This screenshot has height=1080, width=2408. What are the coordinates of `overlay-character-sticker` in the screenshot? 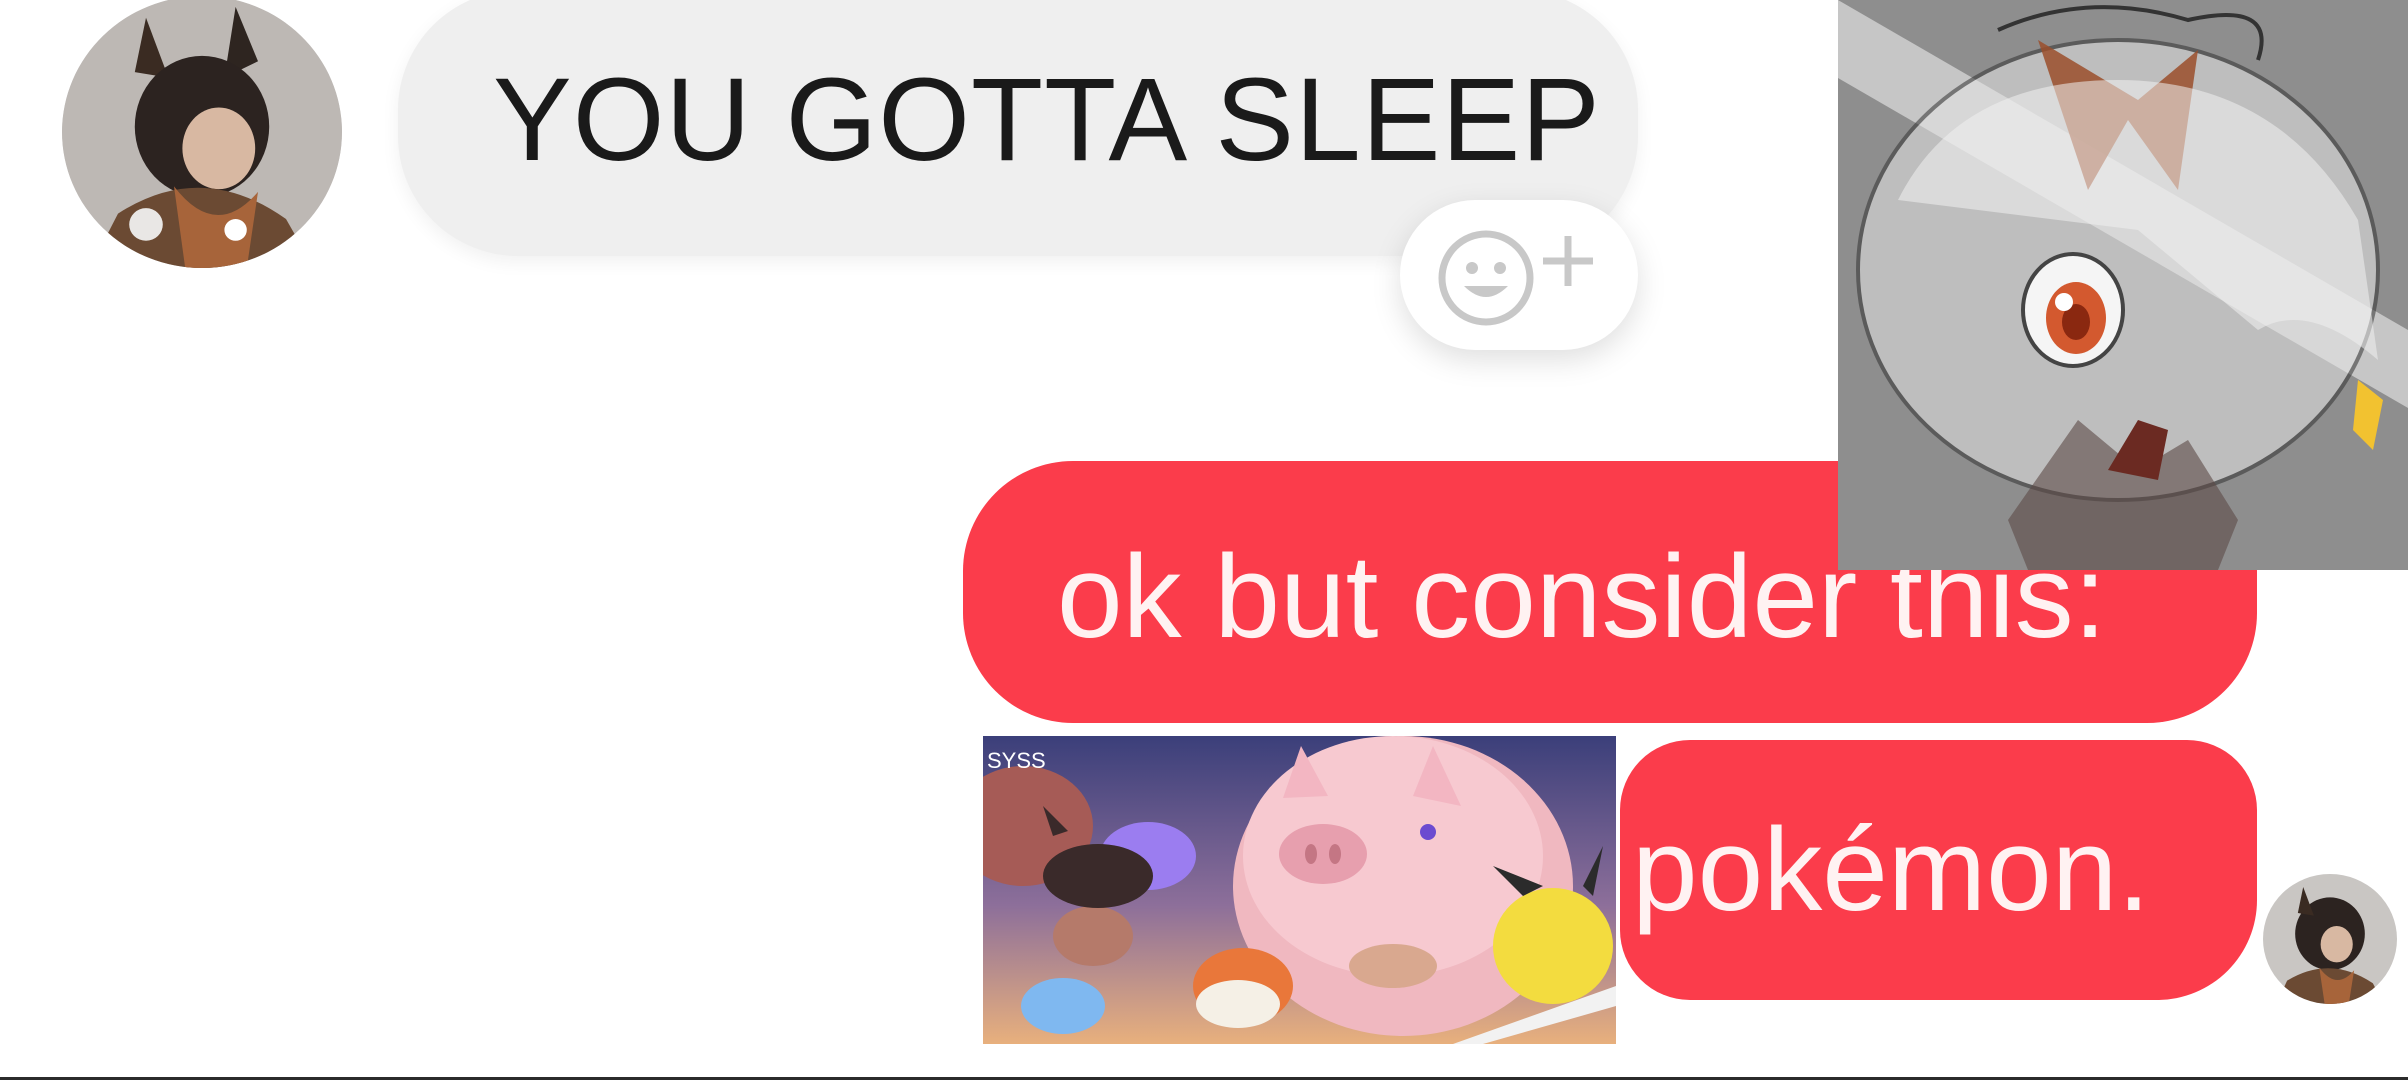 It's located at (2123, 285).